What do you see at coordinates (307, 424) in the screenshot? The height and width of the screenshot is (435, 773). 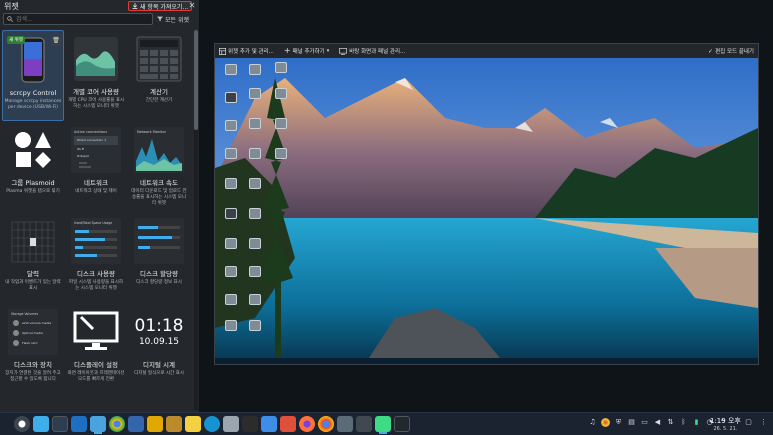 I see `firefox-icon` at bounding box center [307, 424].